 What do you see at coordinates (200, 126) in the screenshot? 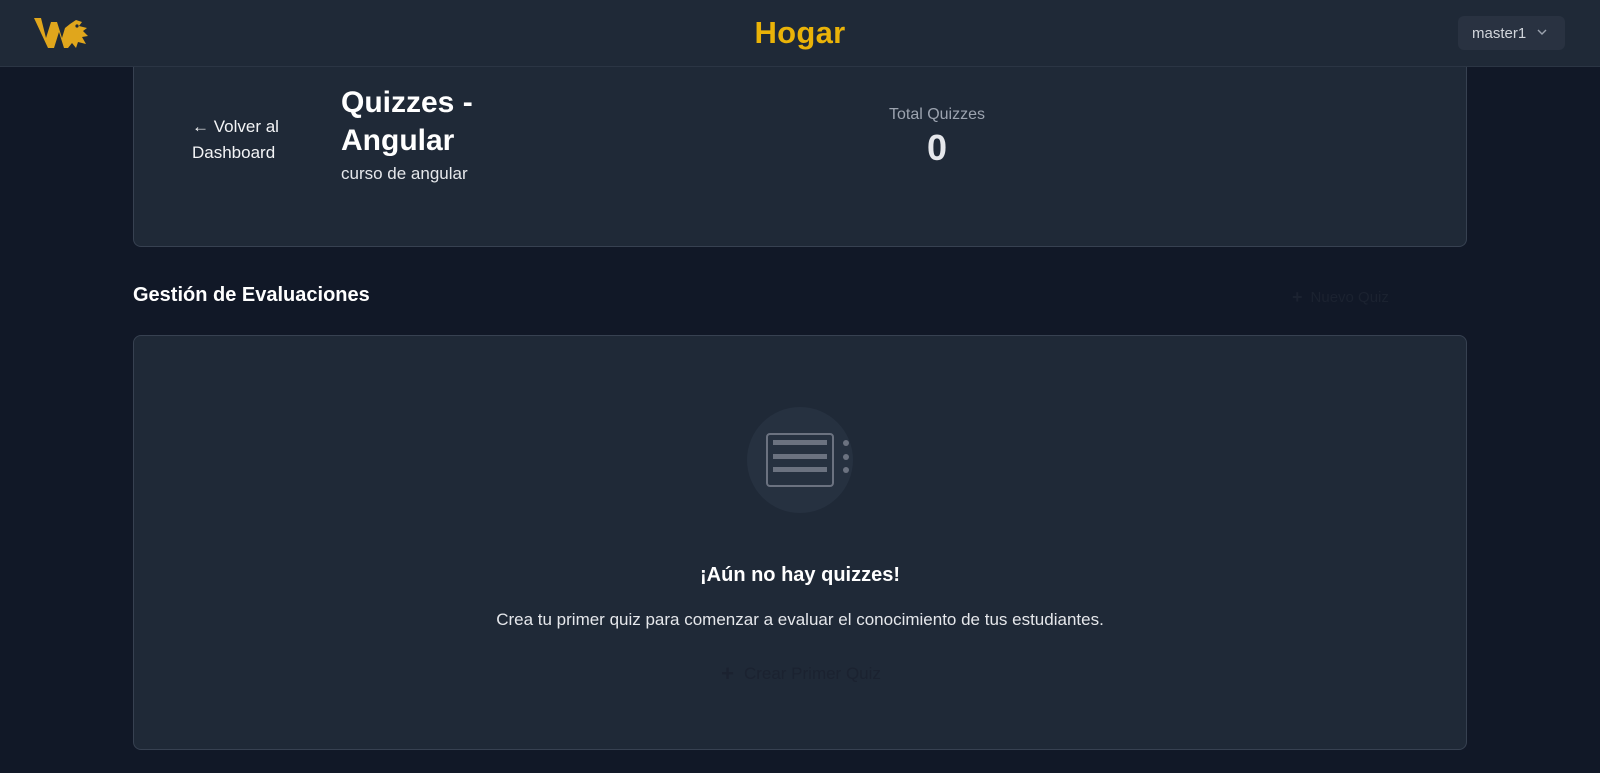
I see `arrow-left-icon: ←` at bounding box center [200, 126].